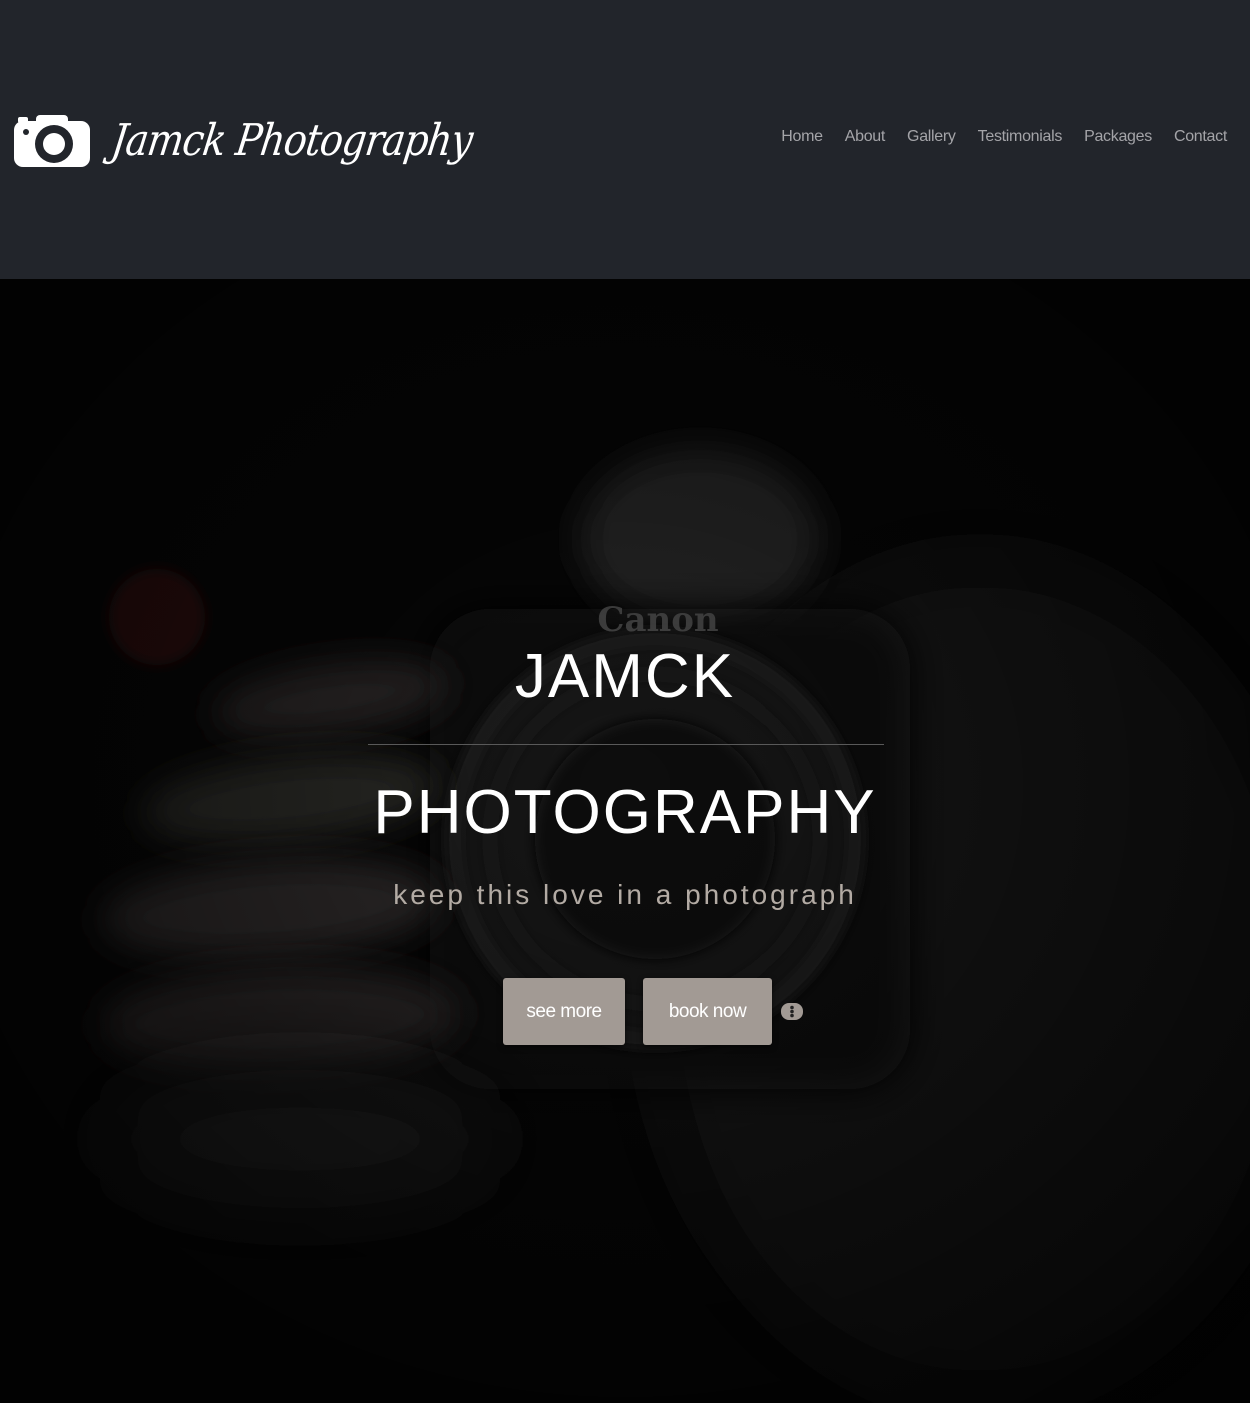  What do you see at coordinates (625, 812) in the screenshot?
I see `hero-title-line2: PHOTOGRAPHY` at bounding box center [625, 812].